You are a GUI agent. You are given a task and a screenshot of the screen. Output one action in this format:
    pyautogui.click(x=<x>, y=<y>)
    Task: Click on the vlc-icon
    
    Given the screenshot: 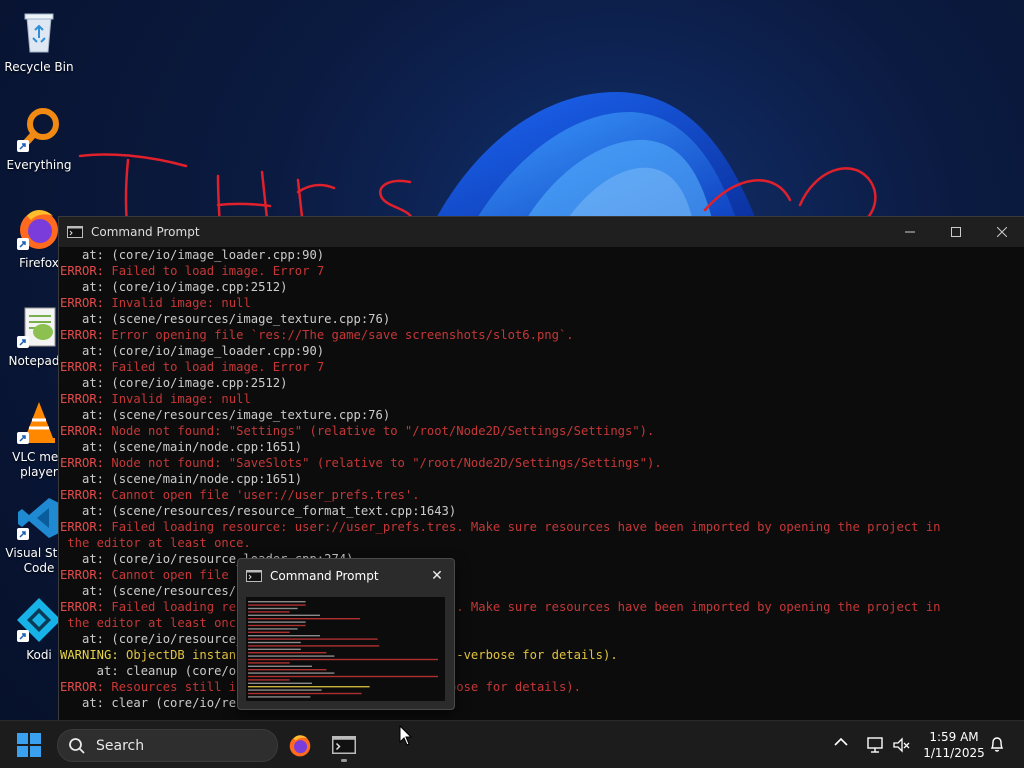 What is the action you would take?
    pyautogui.click(x=39, y=422)
    